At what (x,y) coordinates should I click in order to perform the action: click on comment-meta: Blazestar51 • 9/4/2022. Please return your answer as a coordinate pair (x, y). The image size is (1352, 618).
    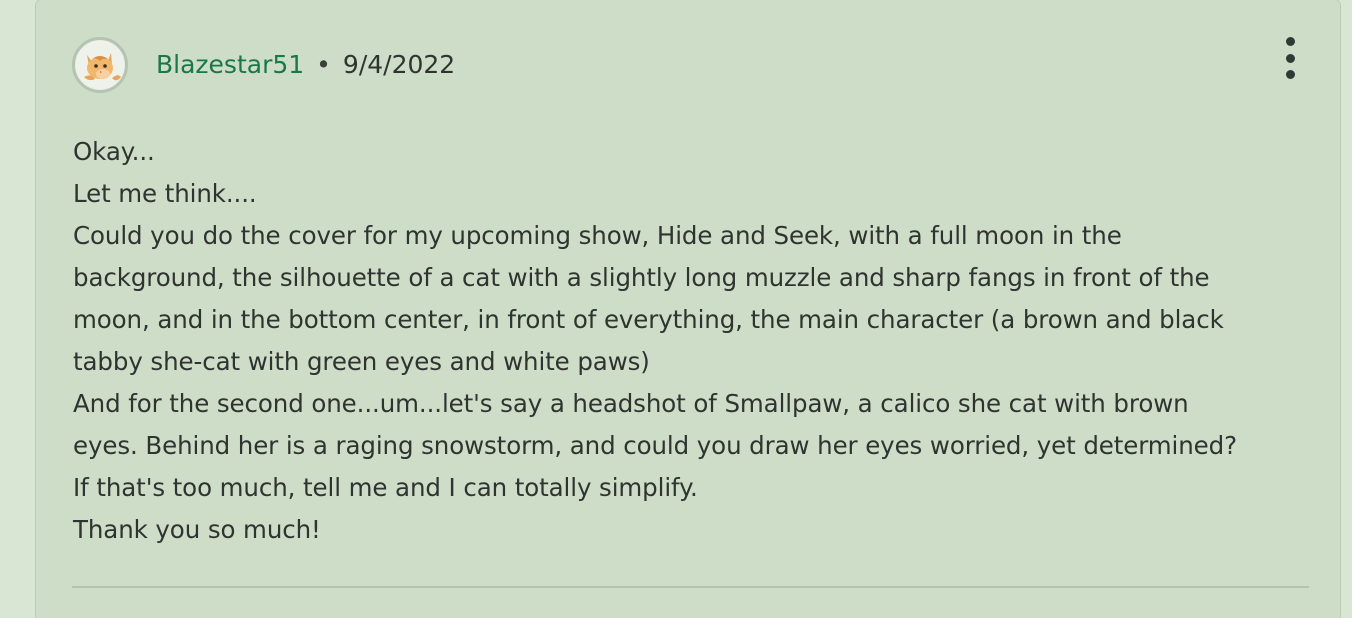
    Looking at the image, I should click on (305, 65).